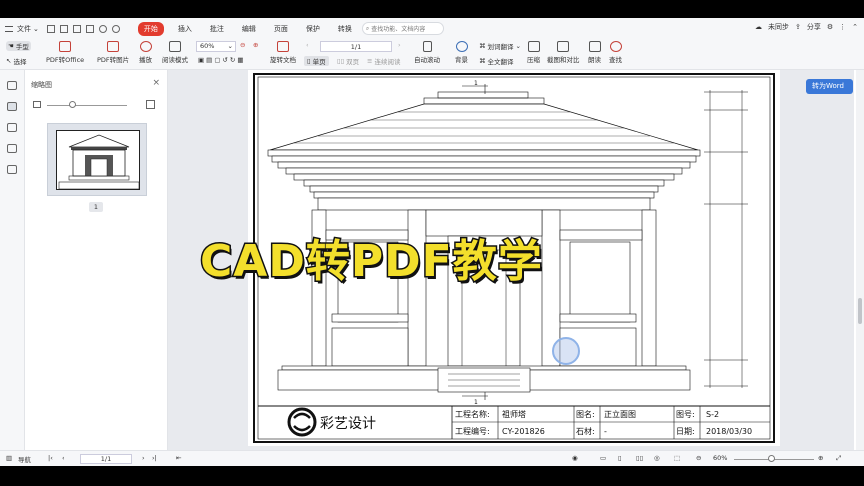 The image size is (864, 486). I want to click on first-page-icon: |‹, so click(50, 458).